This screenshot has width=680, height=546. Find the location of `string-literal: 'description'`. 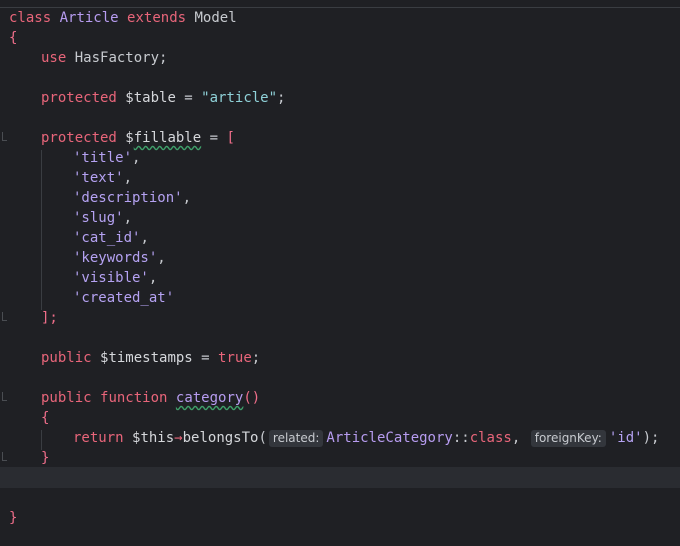

string-literal: 'description' is located at coordinates (128, 198).